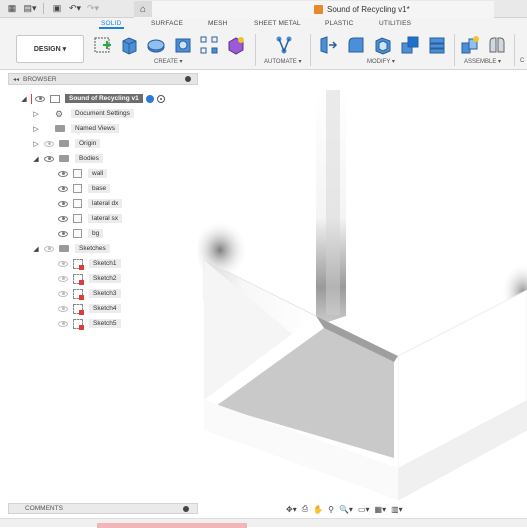 This screenshot has height=528, width=527. What do you see at coordinates (356, 45) in the screenshot?
I see `fillet-icon` at bounding box center [356, 45].